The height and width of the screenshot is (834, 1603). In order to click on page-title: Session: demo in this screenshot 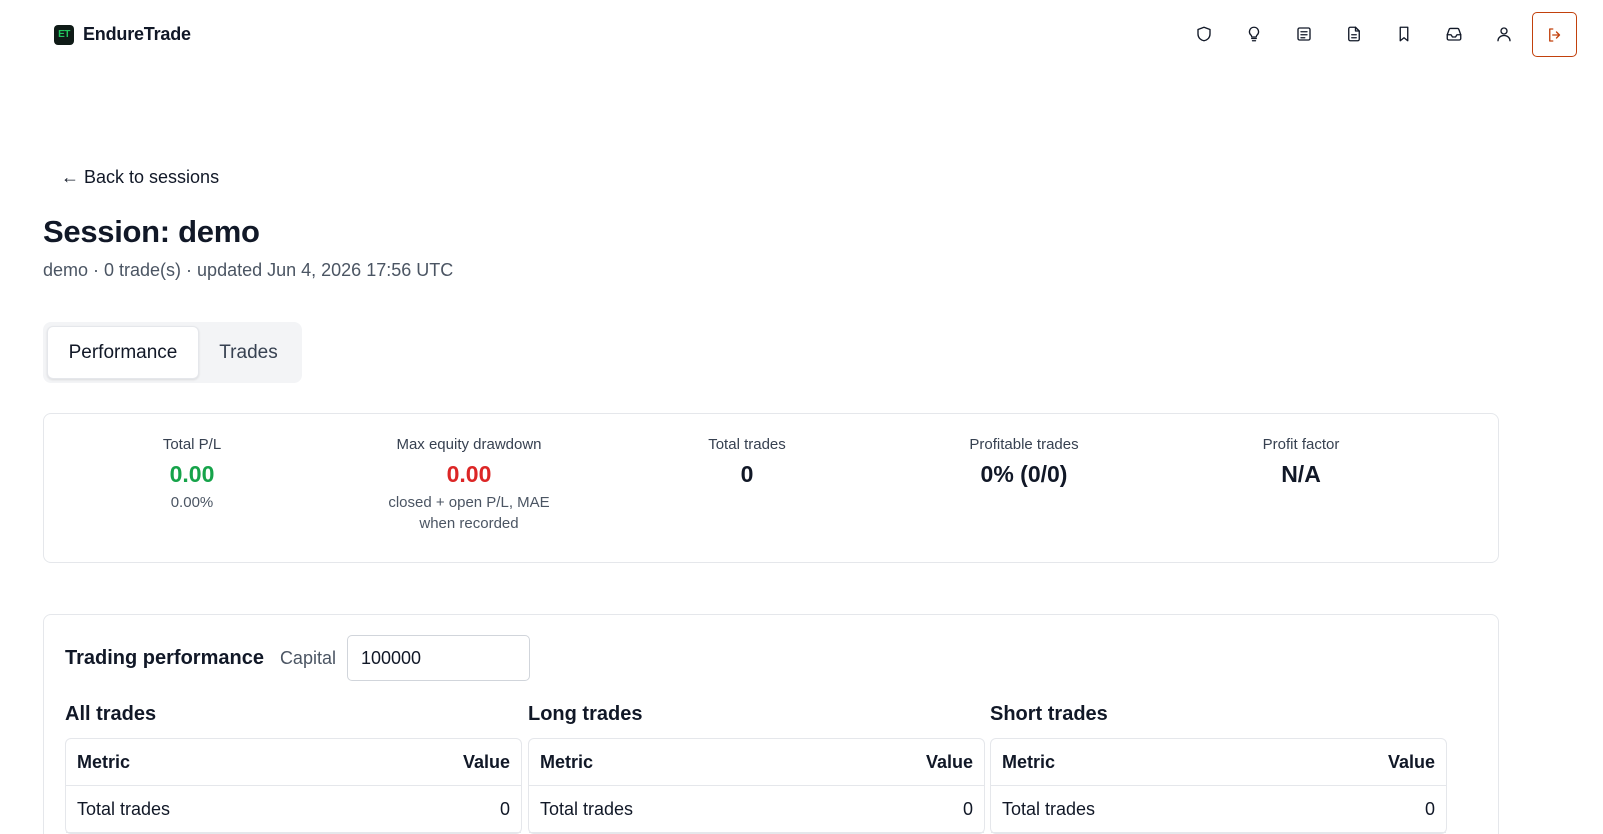, I will do `click(151, 231)`.